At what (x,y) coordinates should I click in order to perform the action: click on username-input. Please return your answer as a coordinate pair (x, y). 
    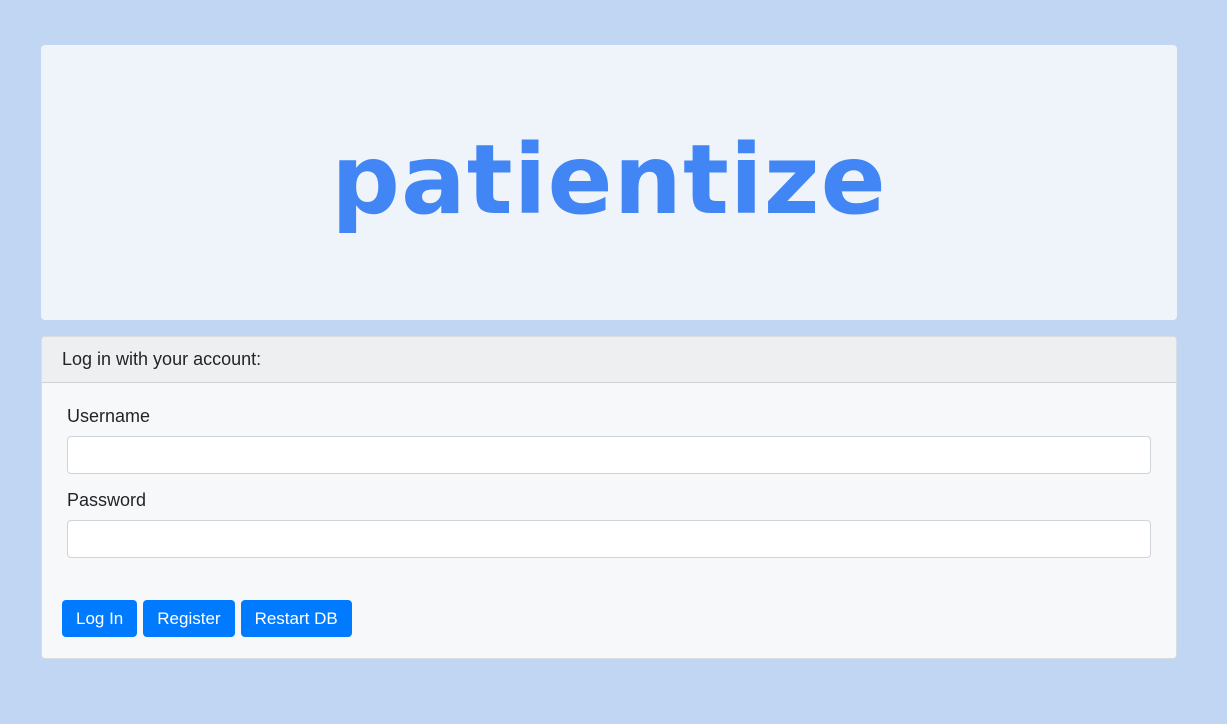
    Looking at the image, I should click on (609, 455).